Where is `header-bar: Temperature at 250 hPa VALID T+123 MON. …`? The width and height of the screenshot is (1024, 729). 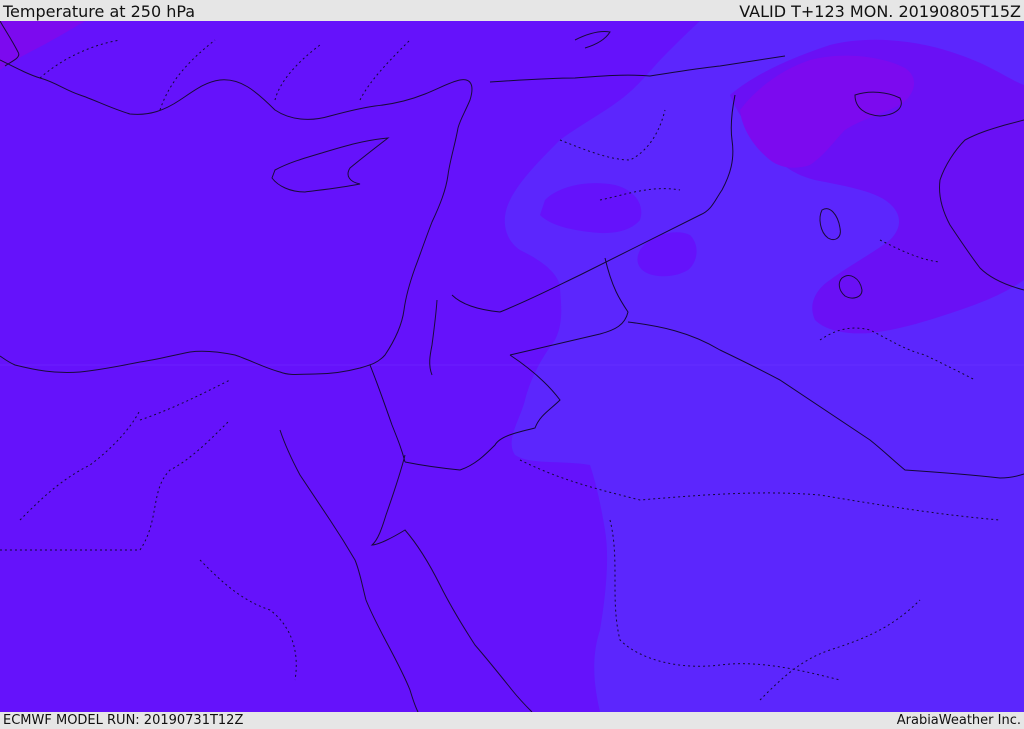
header-bar: Temperature at 250 hPa VALID T+123 MON. … is located at coordinates (512, 10).